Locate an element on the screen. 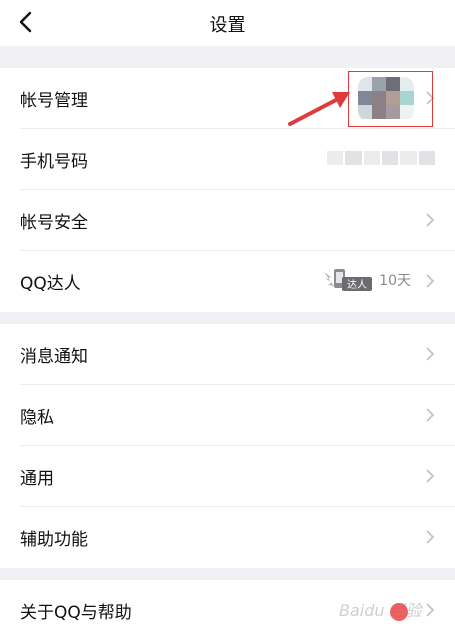 The image size is (455, 644). red-arrow-annotation-icon is located at coordinates (319, 109).